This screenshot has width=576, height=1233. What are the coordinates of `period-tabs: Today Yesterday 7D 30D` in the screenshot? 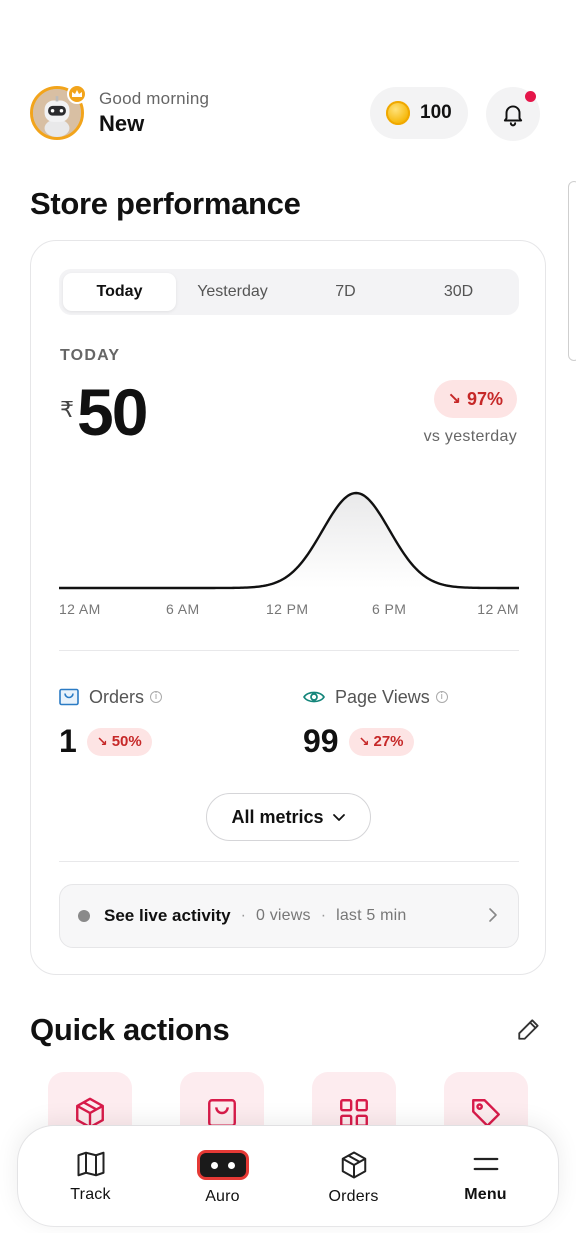 It's located at (289, 292).